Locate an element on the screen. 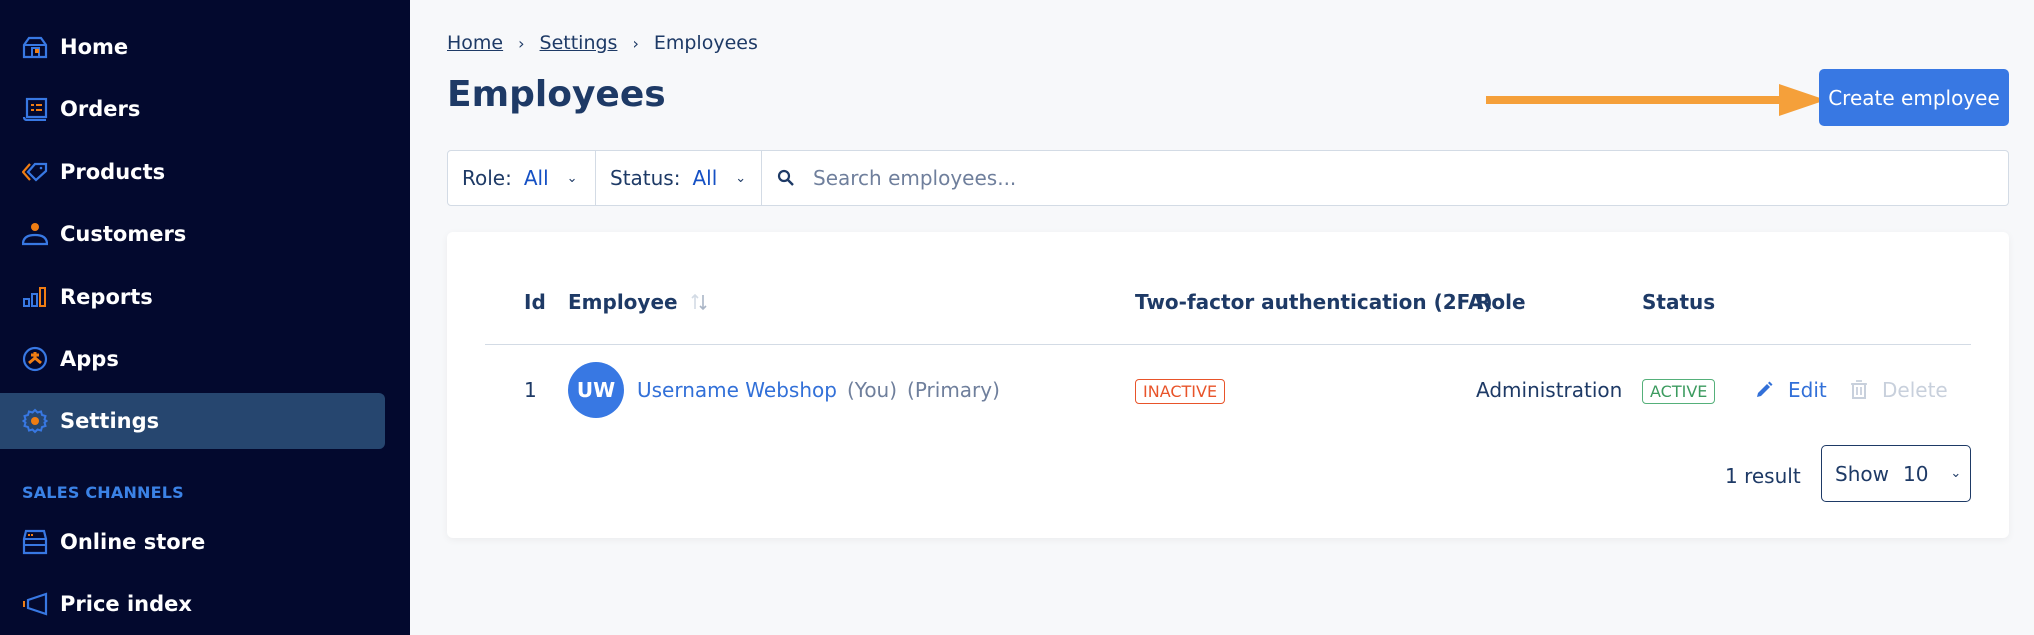 The image size is (2034, 635). header-divider is located at coordinates (1228, 344).